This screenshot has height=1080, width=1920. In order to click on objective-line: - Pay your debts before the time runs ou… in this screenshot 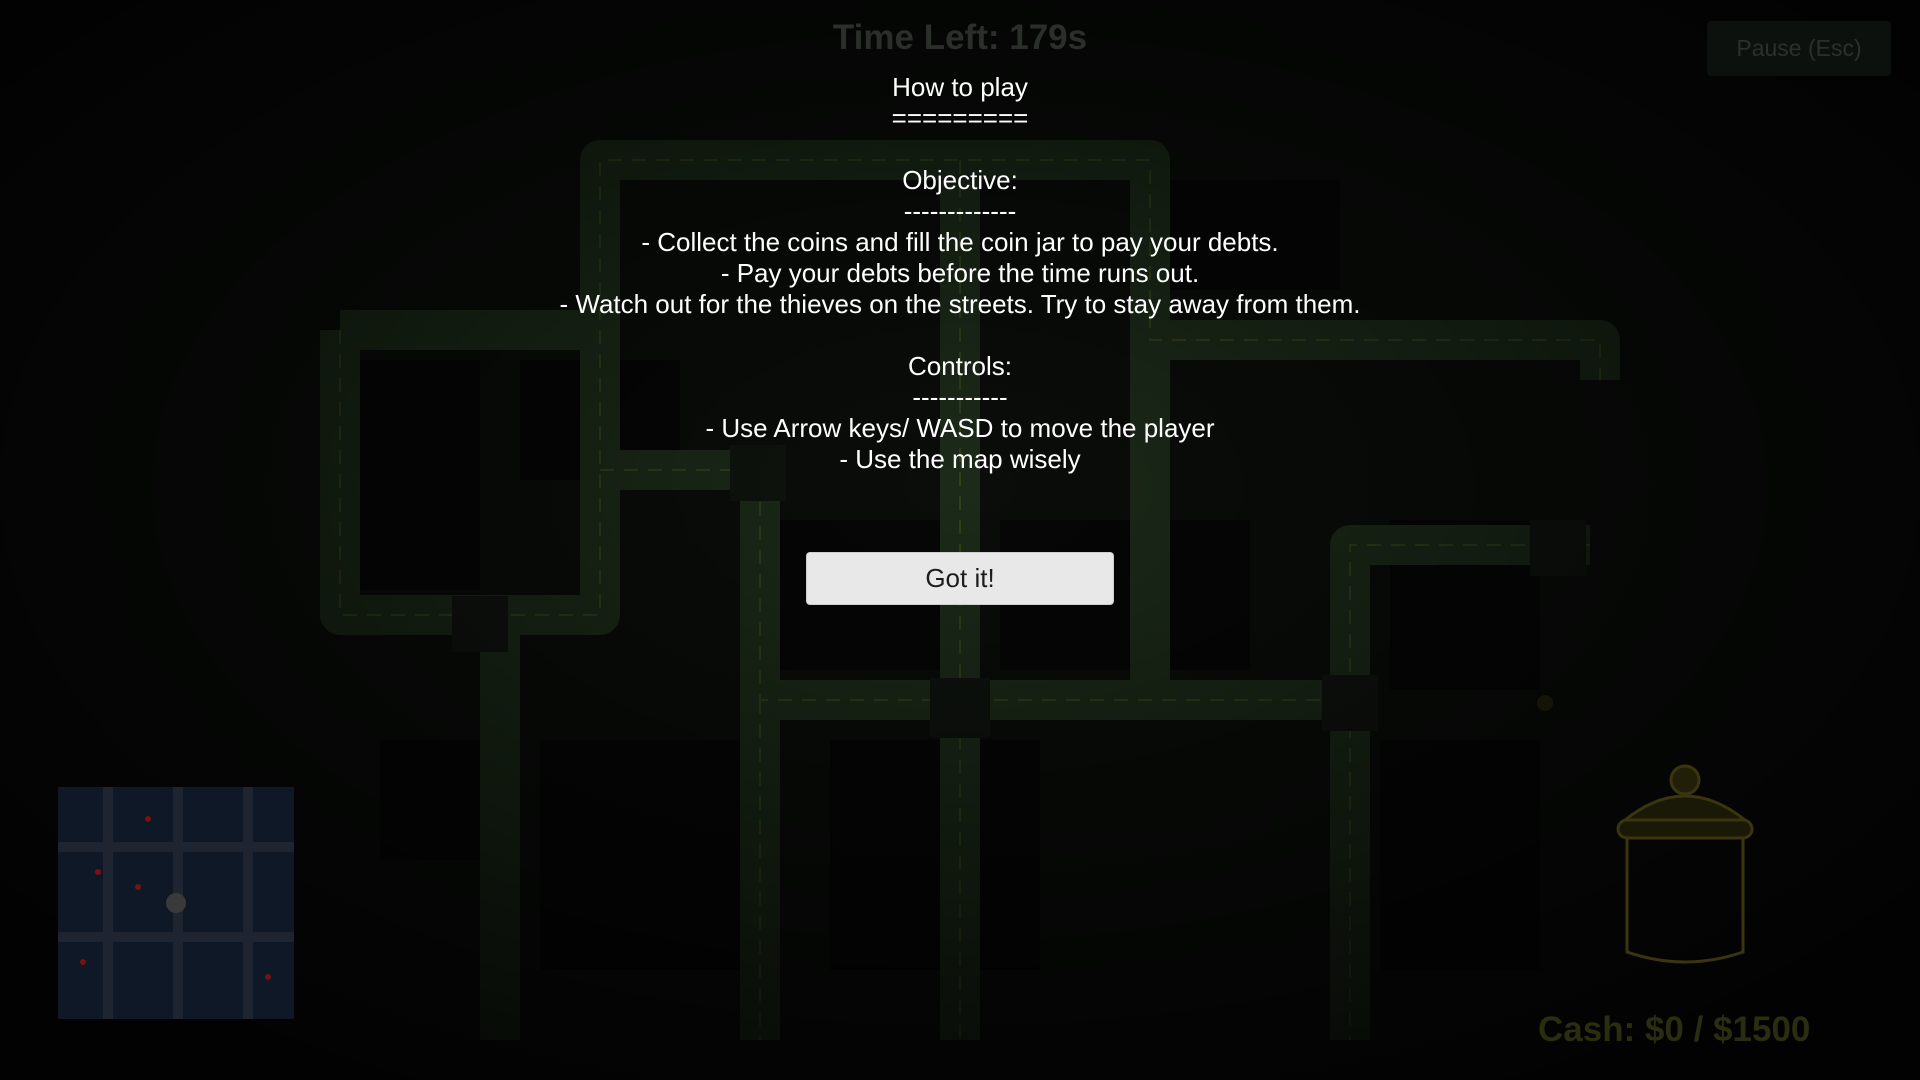, I will do `click(960, 273)`.